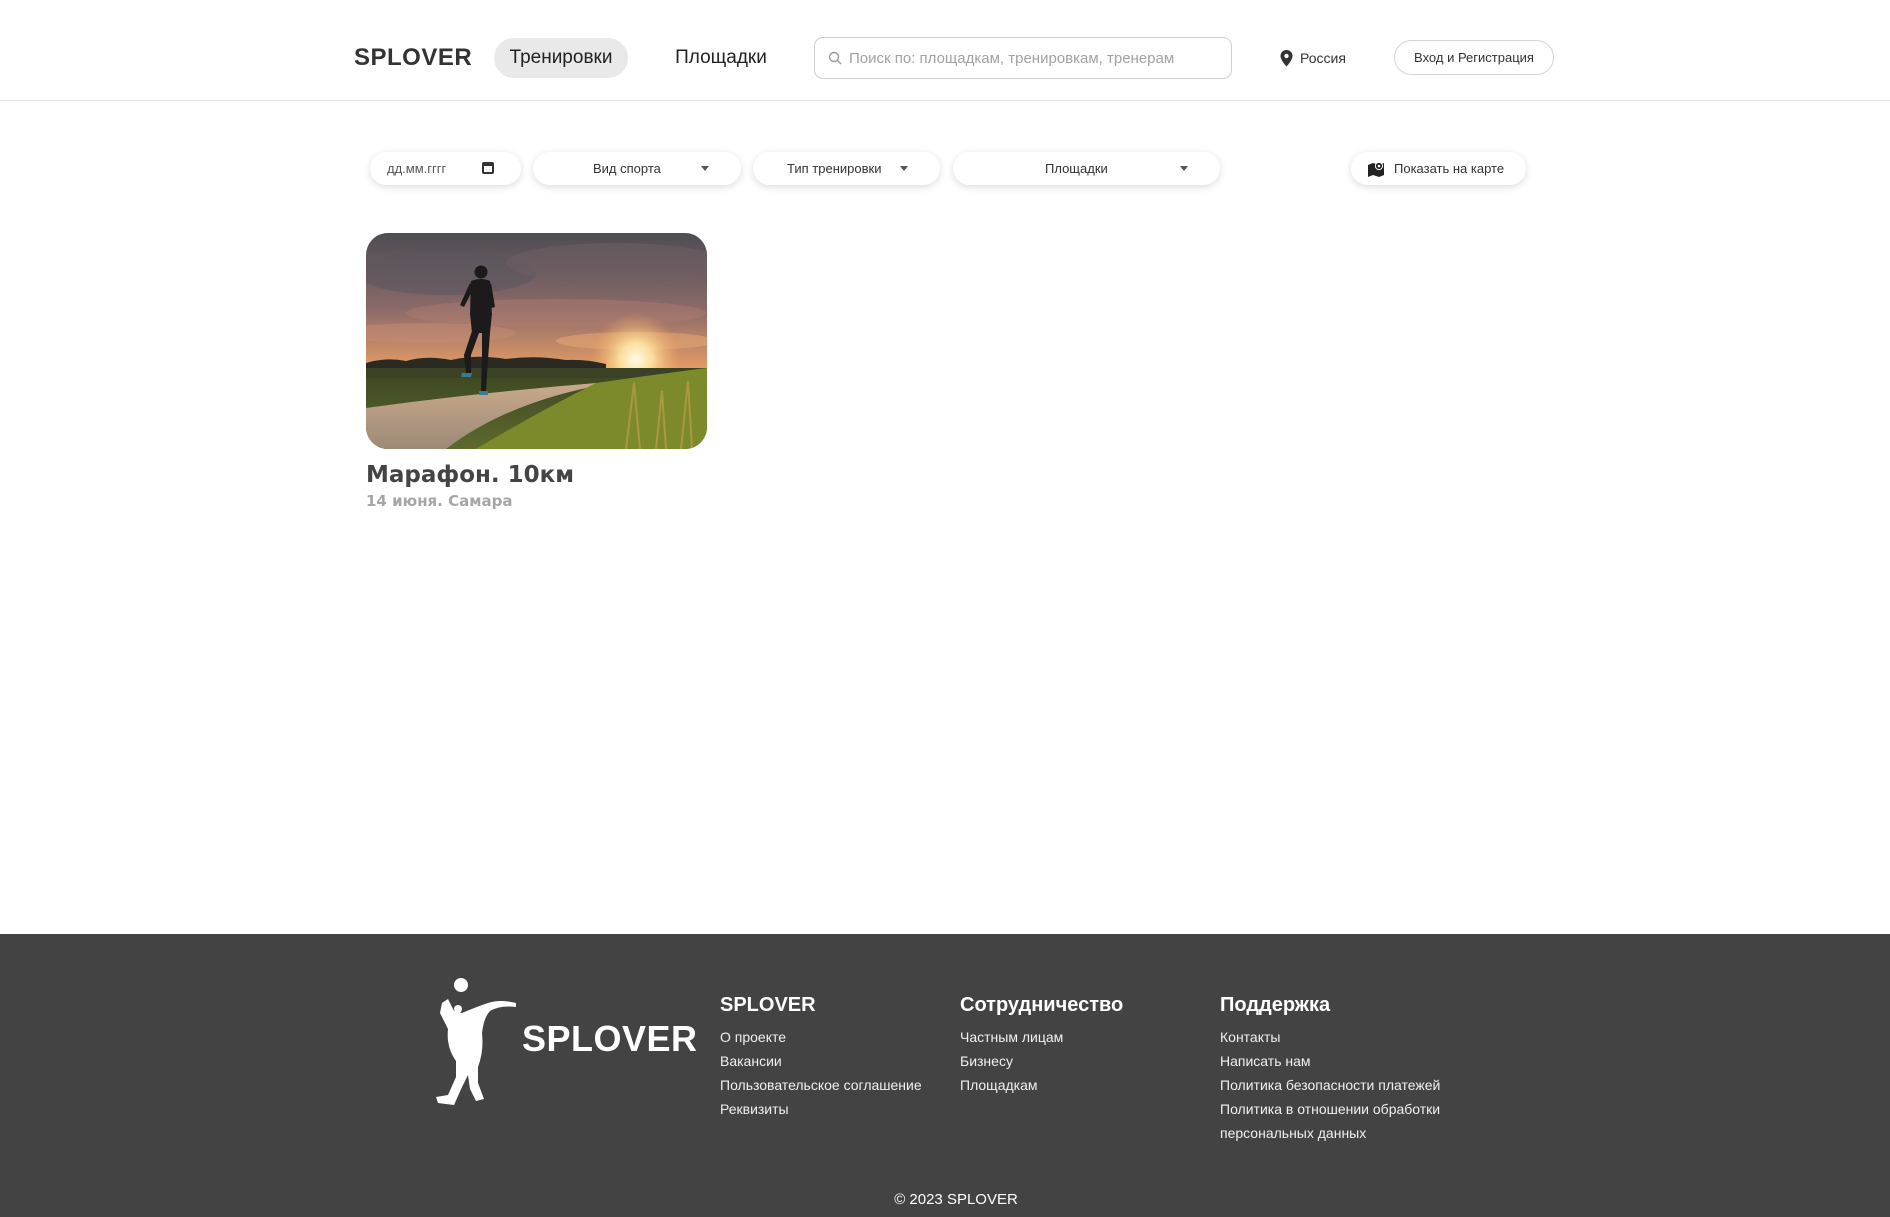 The width and height of the screenshot is (1890, 1217). I want to click on training-card: Марафон. 10км 14 июня. Самара, so click(537, 371).